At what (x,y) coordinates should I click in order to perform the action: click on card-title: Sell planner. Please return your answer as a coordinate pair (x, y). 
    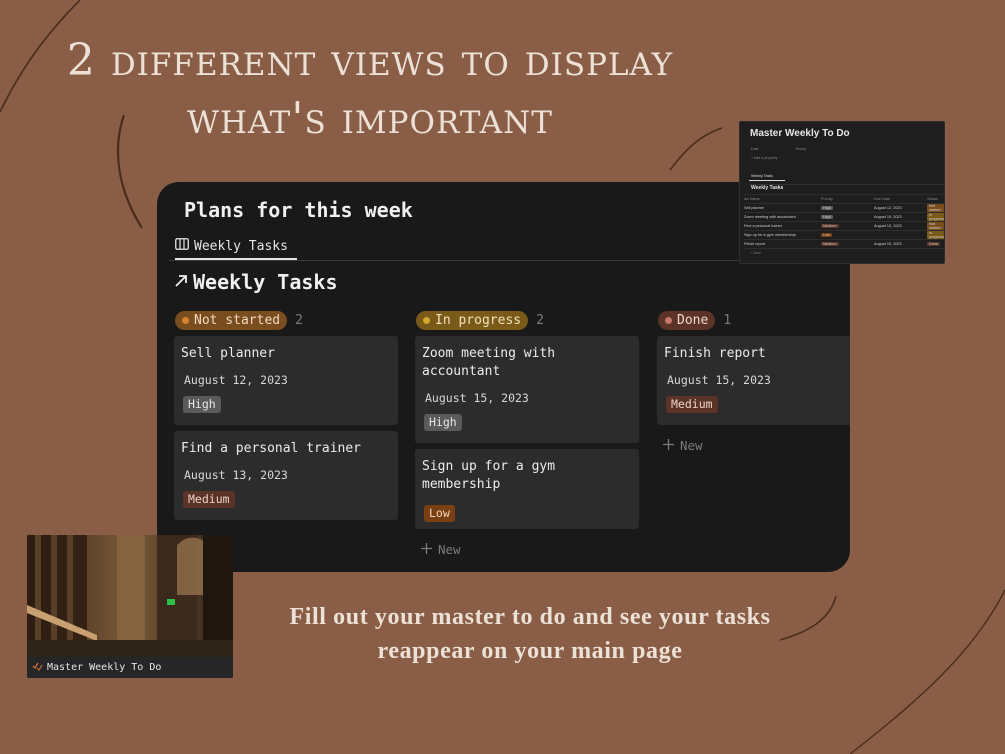
    Looking at the image, I should click on (228, 353).